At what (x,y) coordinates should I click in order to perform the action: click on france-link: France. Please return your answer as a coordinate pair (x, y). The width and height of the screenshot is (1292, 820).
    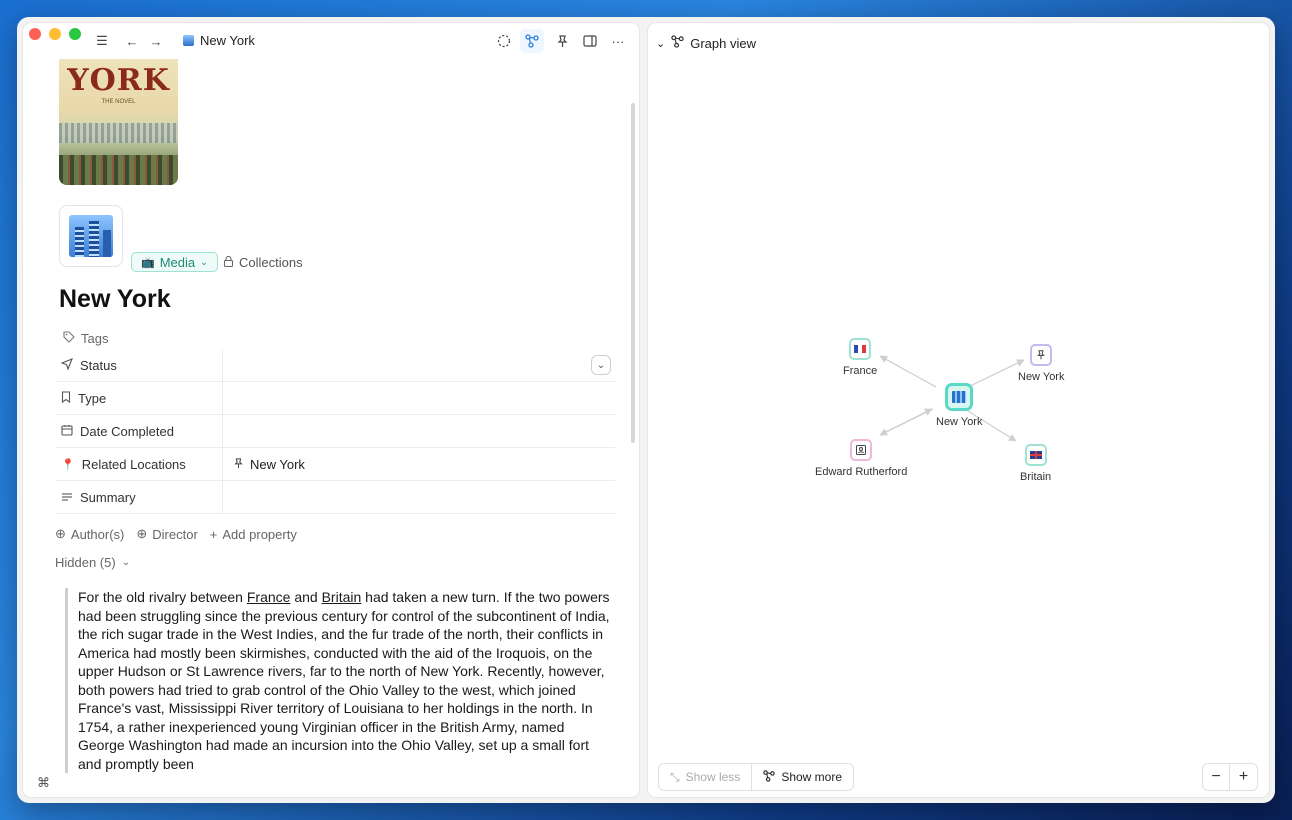
    Looking at the image, I should click on (269, 597).